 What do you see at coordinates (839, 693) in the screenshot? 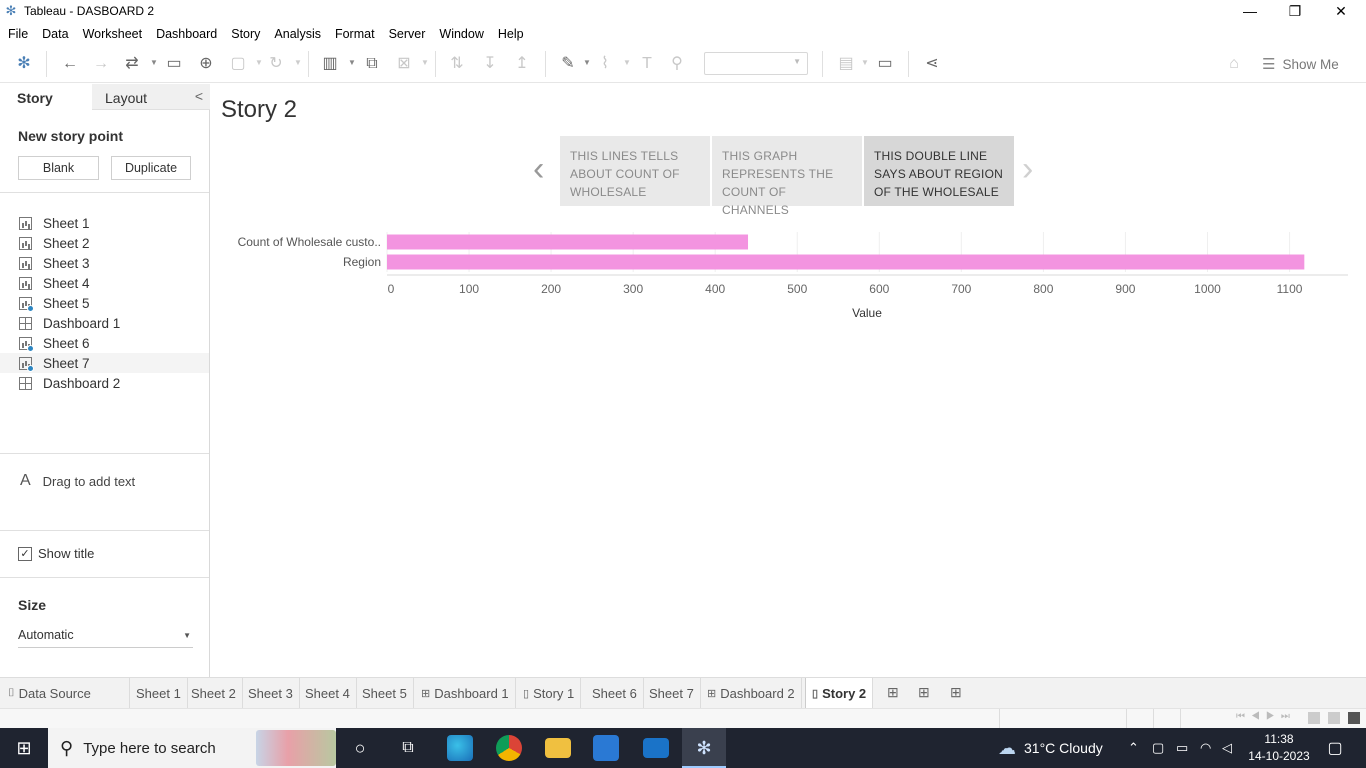
I see `tab-story-active: ▯ Story 2` at bounding box center [839, 693].